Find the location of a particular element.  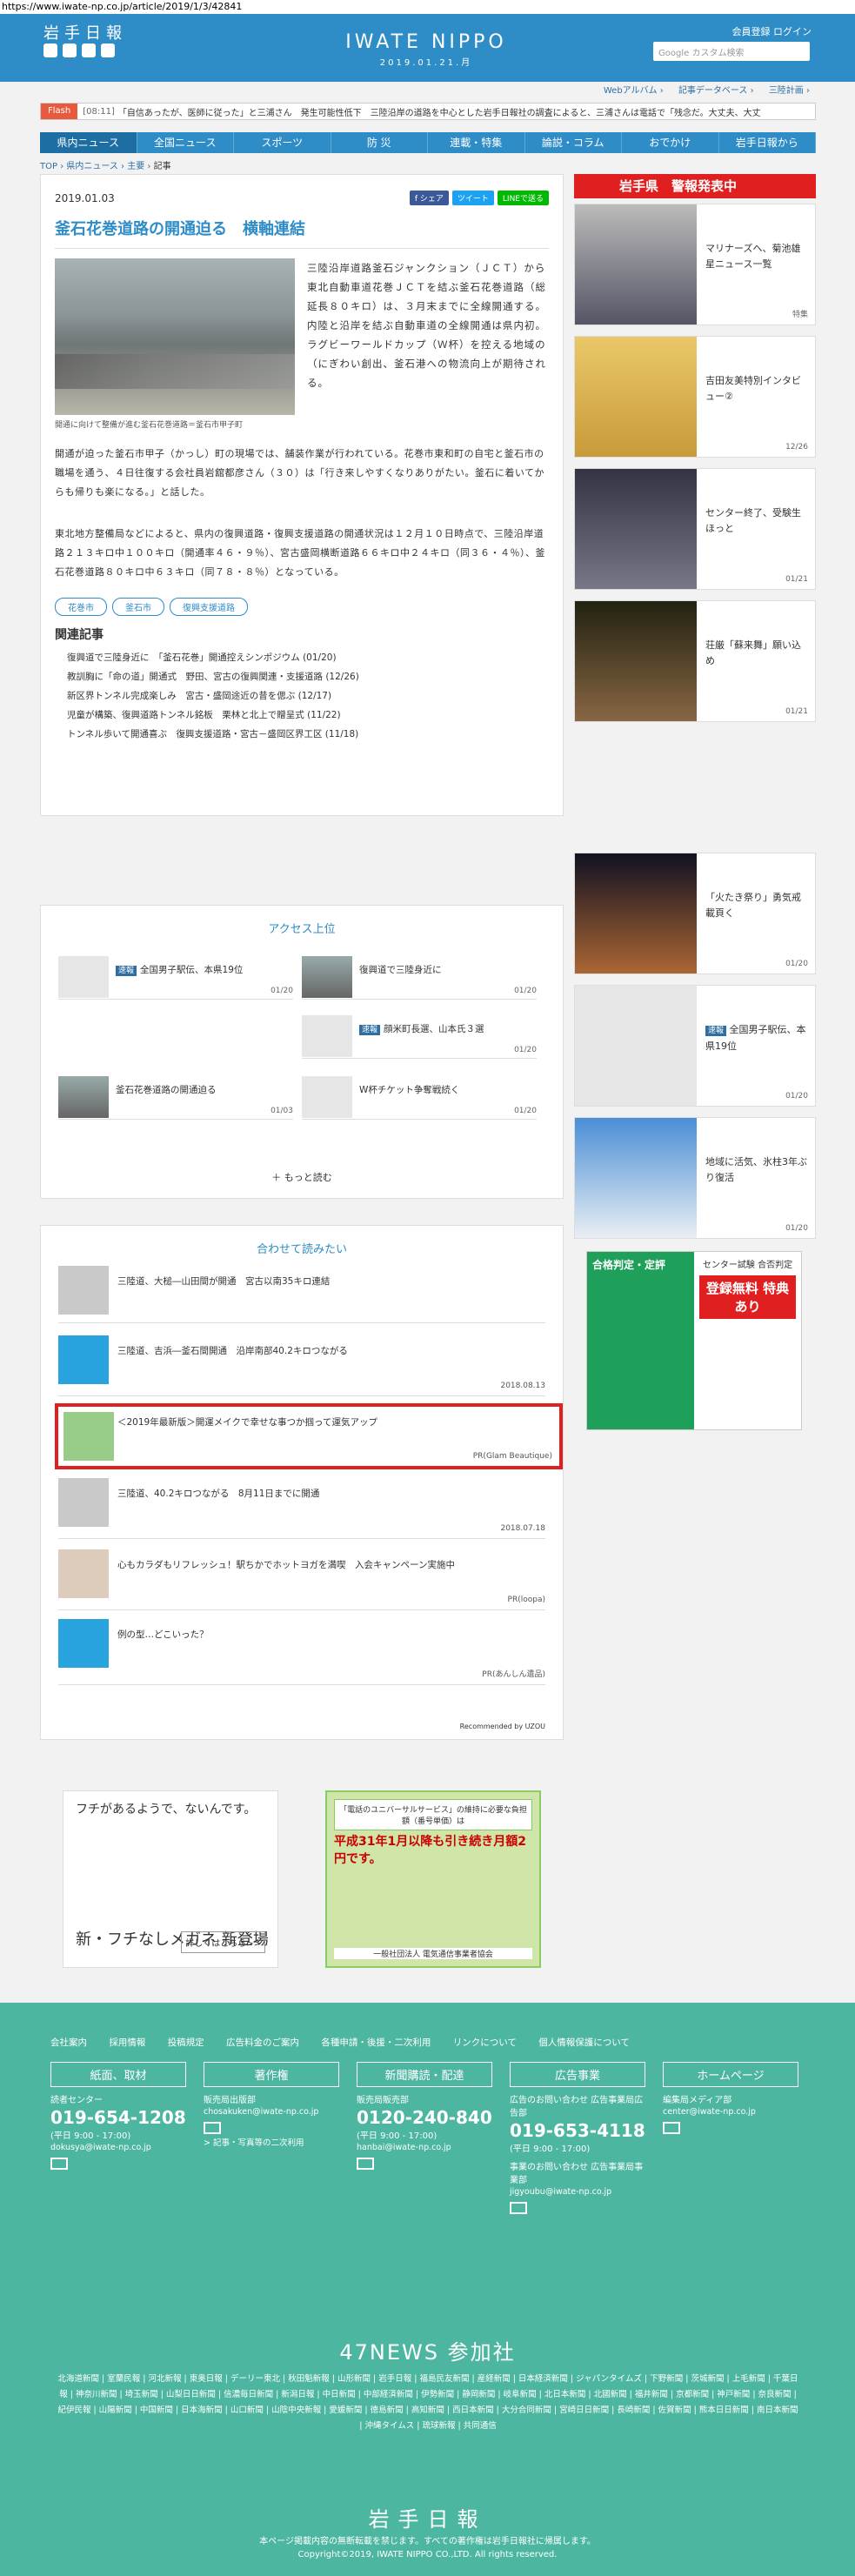

glasses-ad-more: 詳しくはこちら>> is located at coordinates (223, 1942).